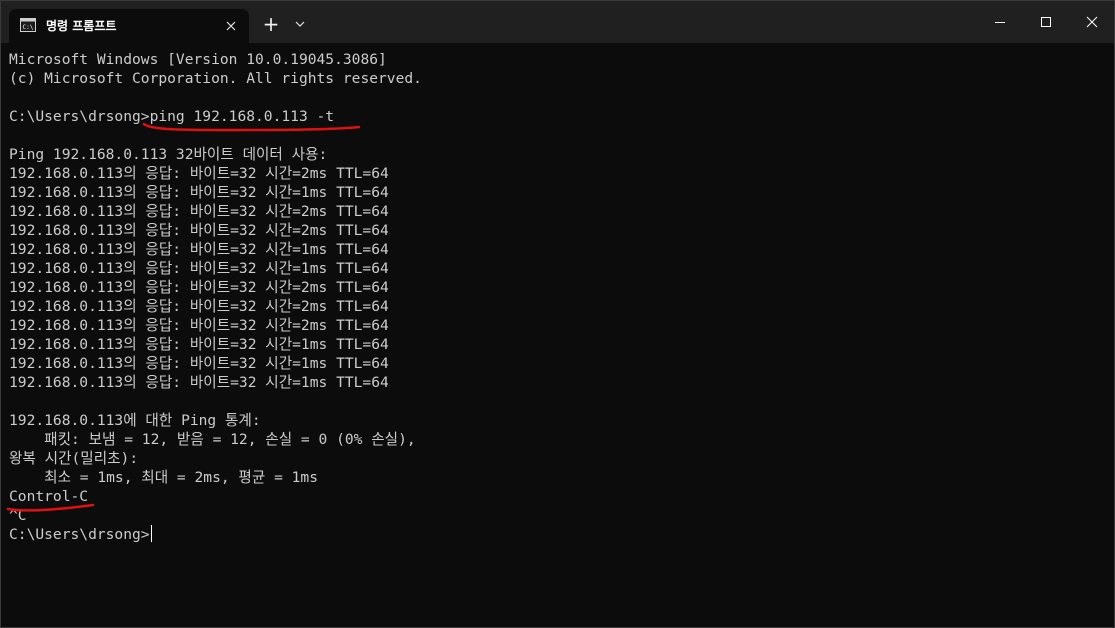 This screenshot has width=1115, height=628. I want to click on tab-title: 명령 프롬프트, so click(81, 26).